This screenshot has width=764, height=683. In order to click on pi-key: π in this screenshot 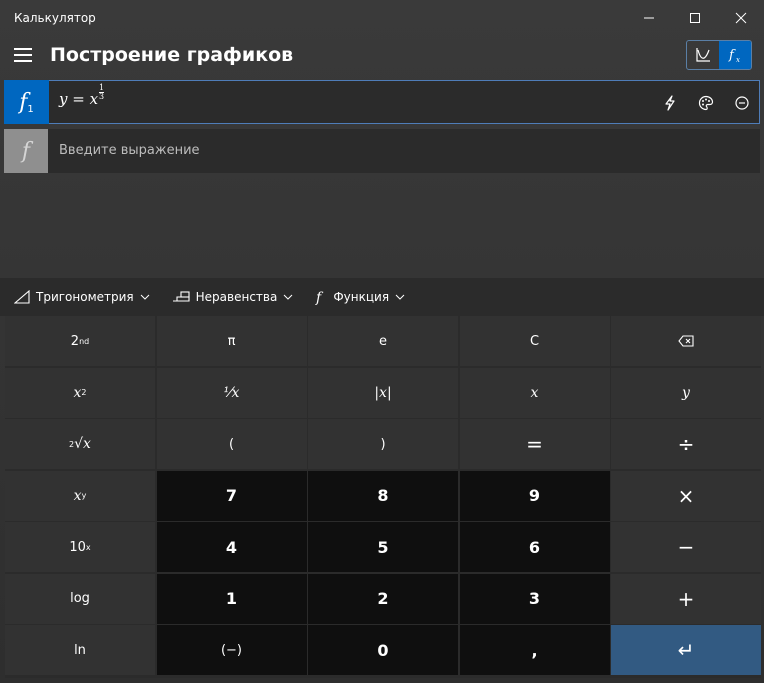, I will do `click(231, 341)`.